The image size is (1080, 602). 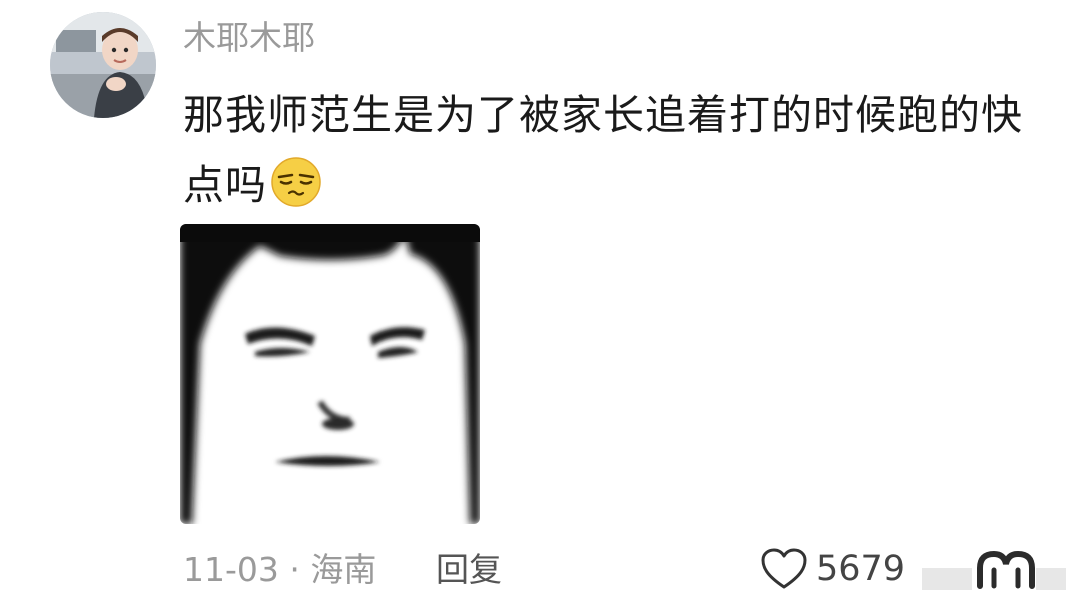 What do you see at coordinates (343, 569) in the screenshot?
I see `comment-location: 海南` at bounding box center [343, 569].